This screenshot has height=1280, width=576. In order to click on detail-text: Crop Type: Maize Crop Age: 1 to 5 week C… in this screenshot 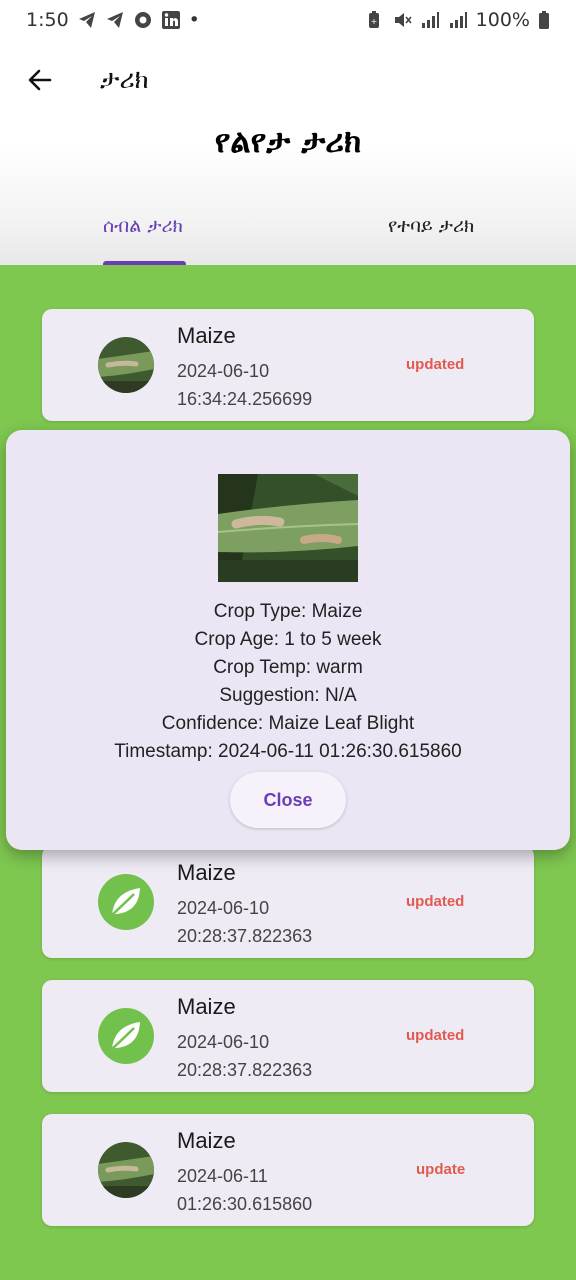, I will do `click(288, 682)`.